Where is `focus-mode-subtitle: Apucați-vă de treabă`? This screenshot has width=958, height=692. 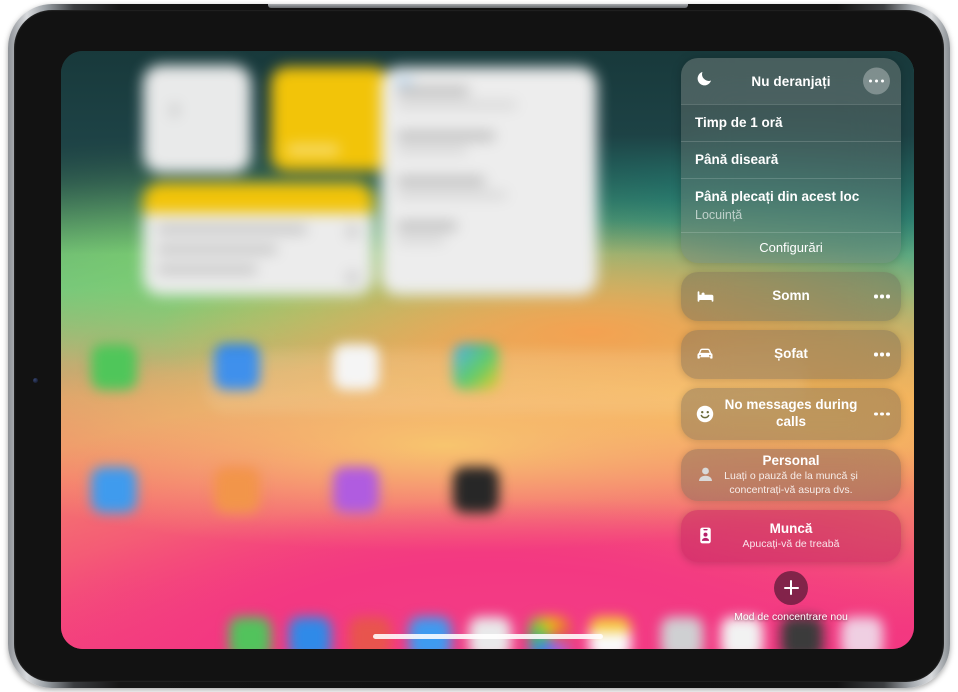
focus-mode-subtitle: Apucați-vă de treabă is located at coordinates (791, 544).